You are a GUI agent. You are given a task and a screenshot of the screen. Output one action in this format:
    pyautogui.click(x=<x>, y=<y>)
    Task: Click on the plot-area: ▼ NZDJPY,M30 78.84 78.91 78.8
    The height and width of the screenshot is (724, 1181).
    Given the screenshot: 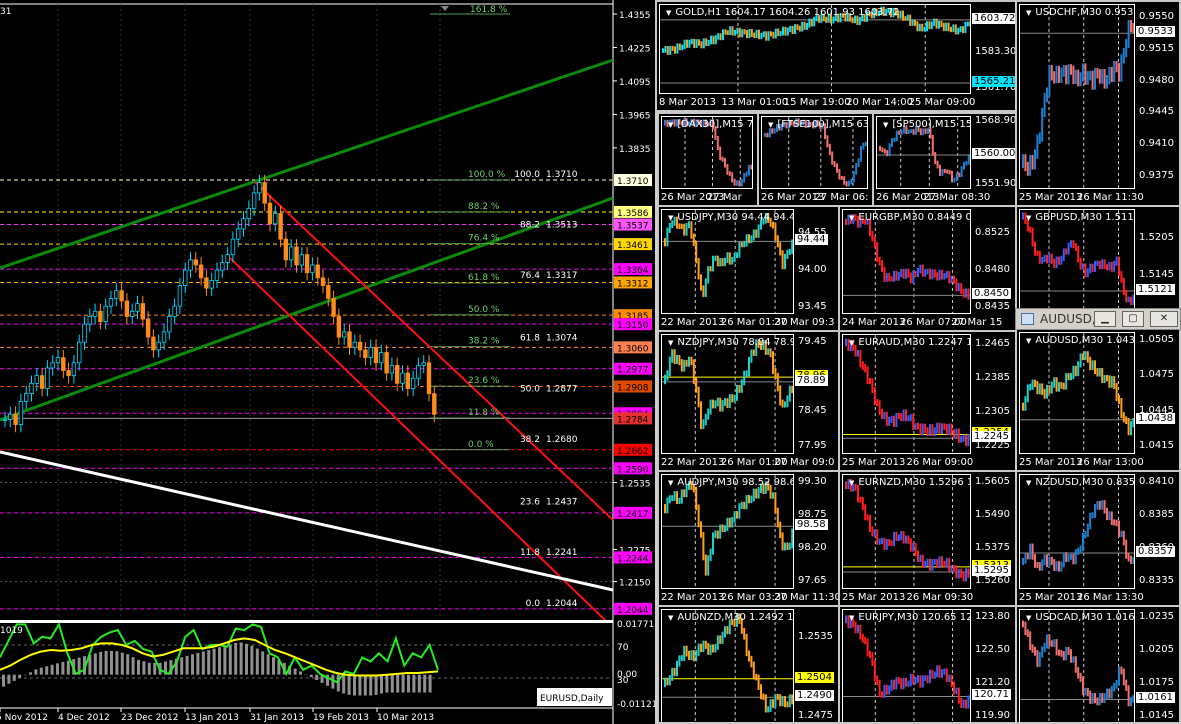 What is the action you would take?
    pyautogui.click(x=727, y=394)
    